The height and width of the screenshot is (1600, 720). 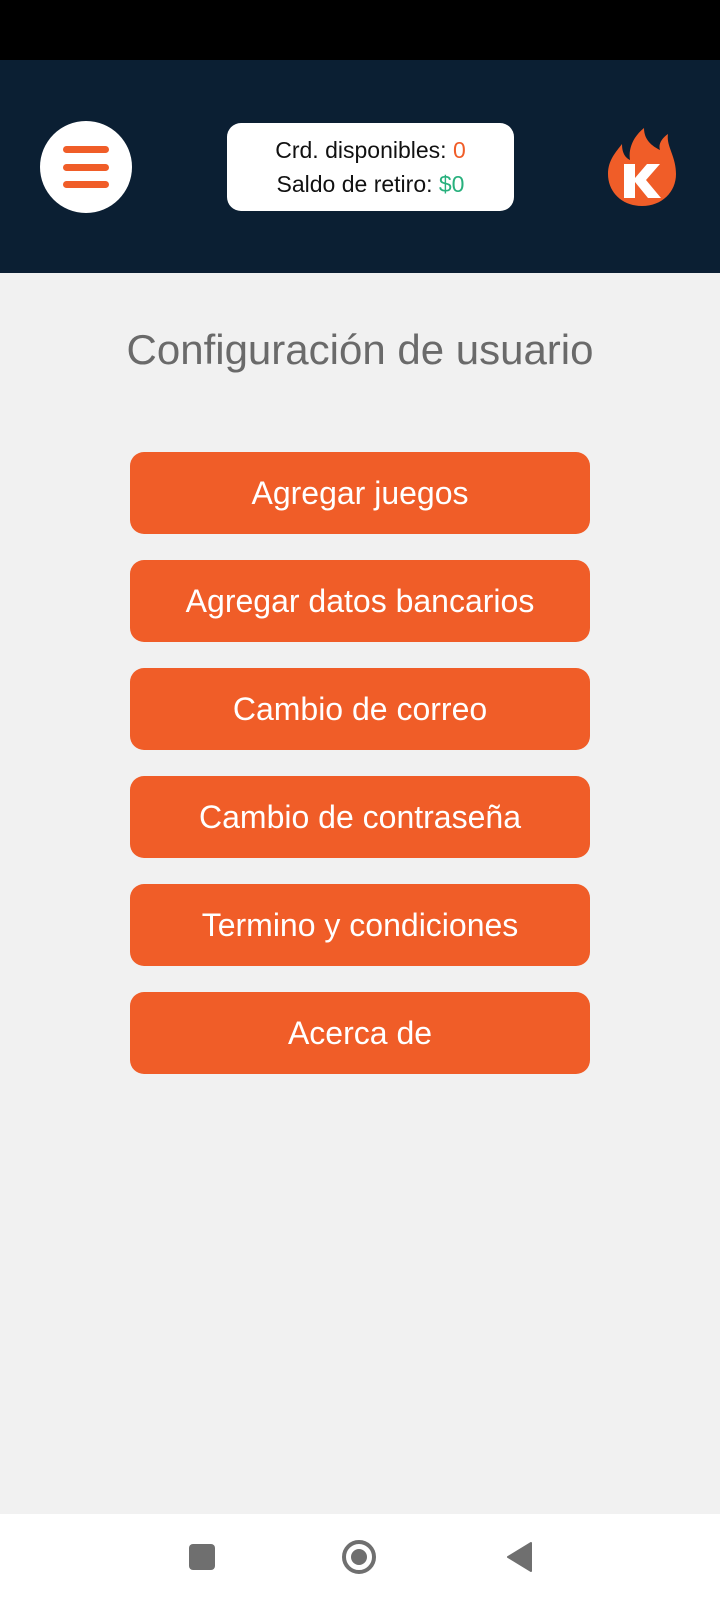 I want to click on change-password-button: Cambio de contraseña, so click(x=360, y=817).